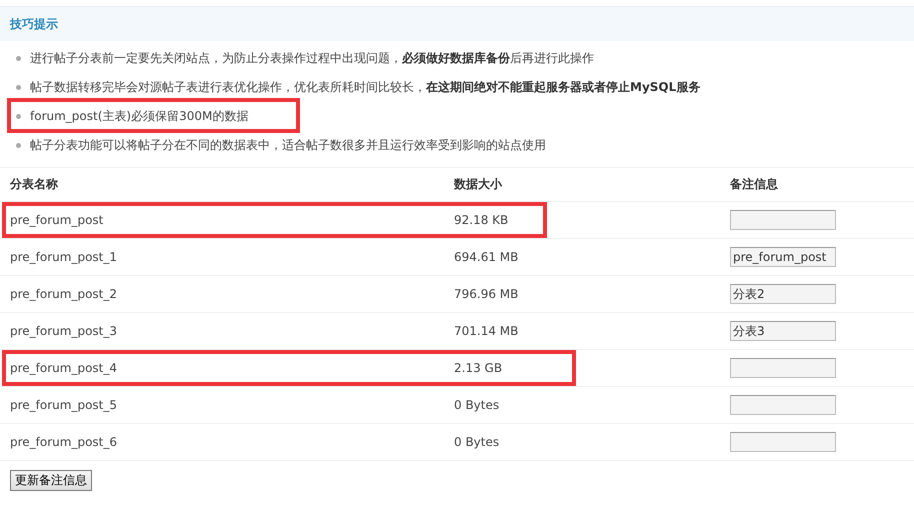 The height and width of the screenshot is (515, 914). What do you see at coordinates (64, 294) in the screenshot?
I see `table-name-cell-text: pre_forum_post_2` at bounding box center [64, 294].